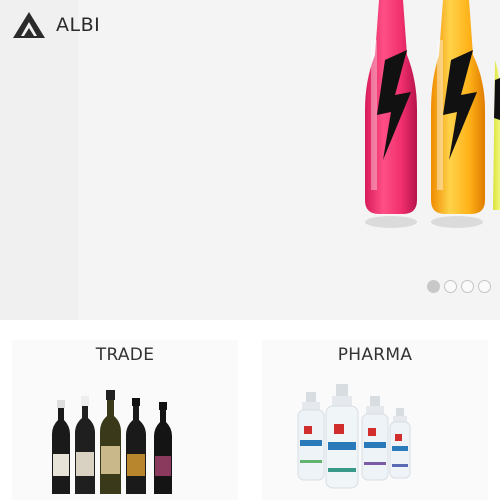  I want to click on triangle-logo-icon, so click(29, 25).